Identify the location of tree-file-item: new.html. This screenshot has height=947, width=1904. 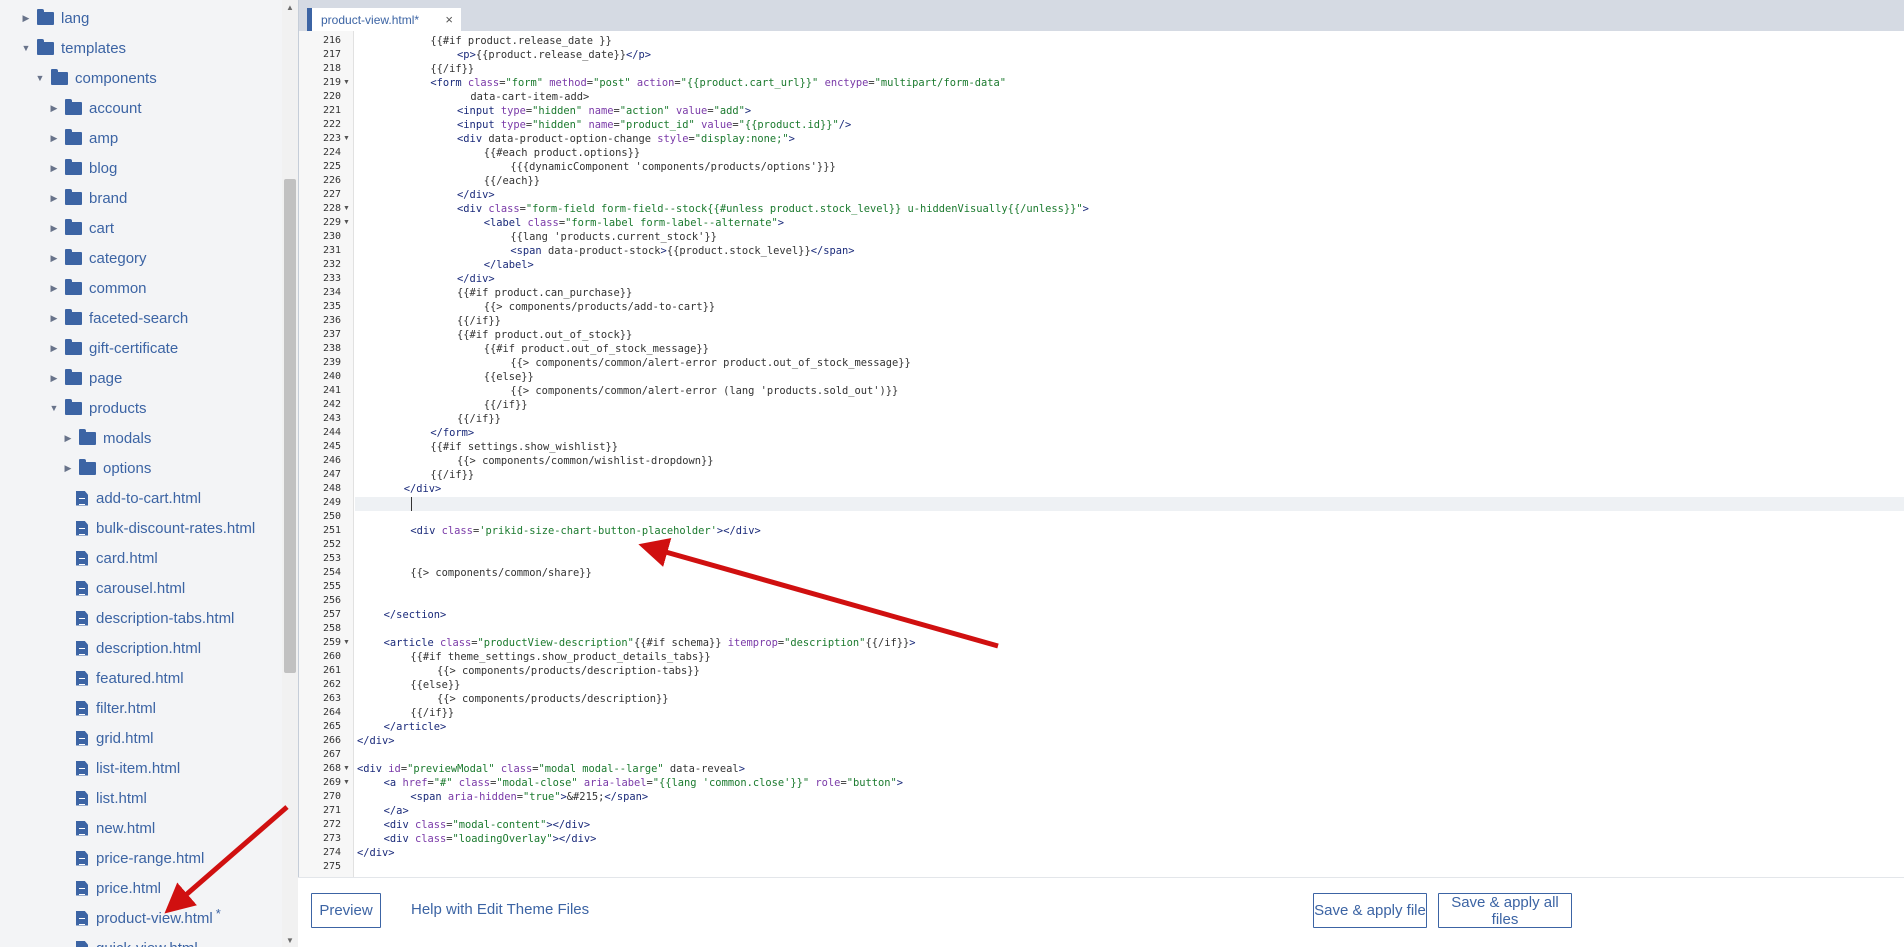
(140, 828).